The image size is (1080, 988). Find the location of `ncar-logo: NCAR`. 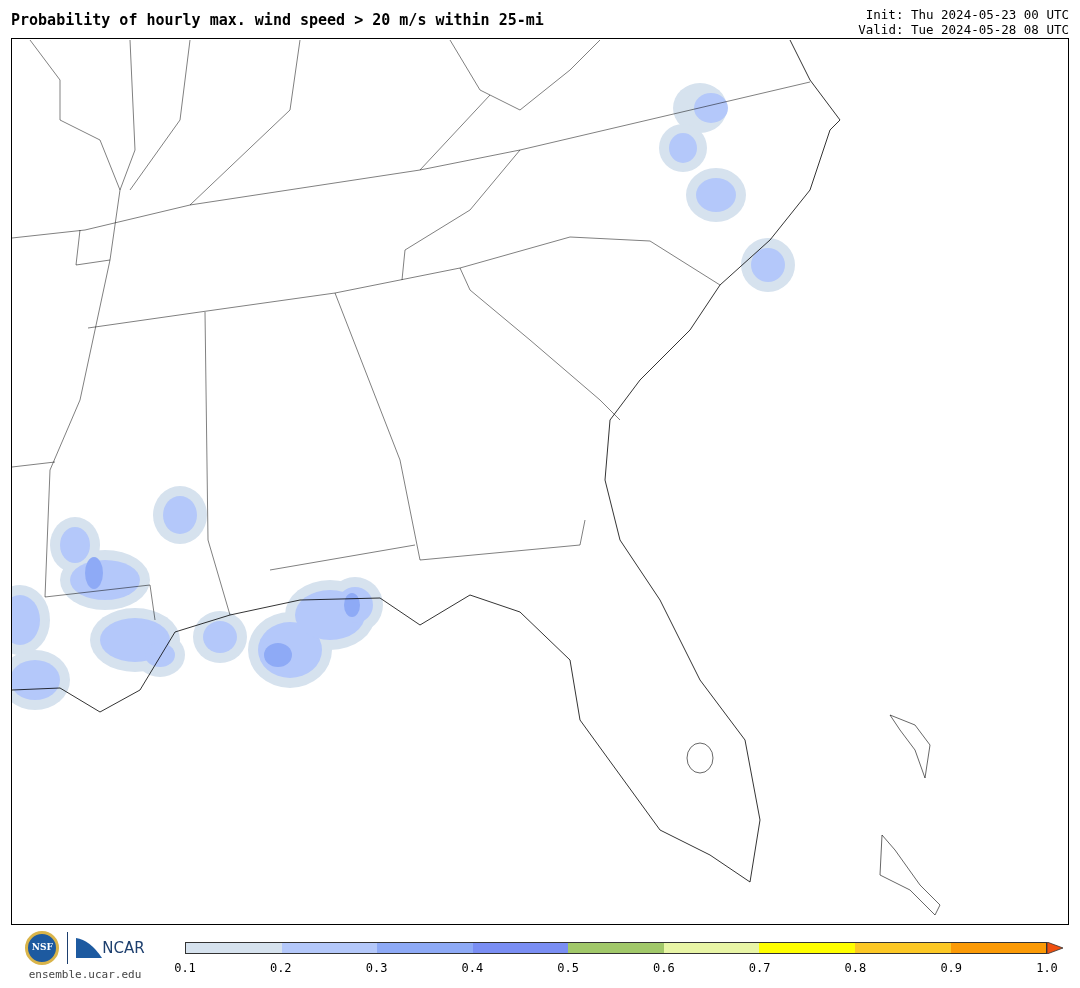

ncar-logo: NCAR is located at coordinates (123, 948).